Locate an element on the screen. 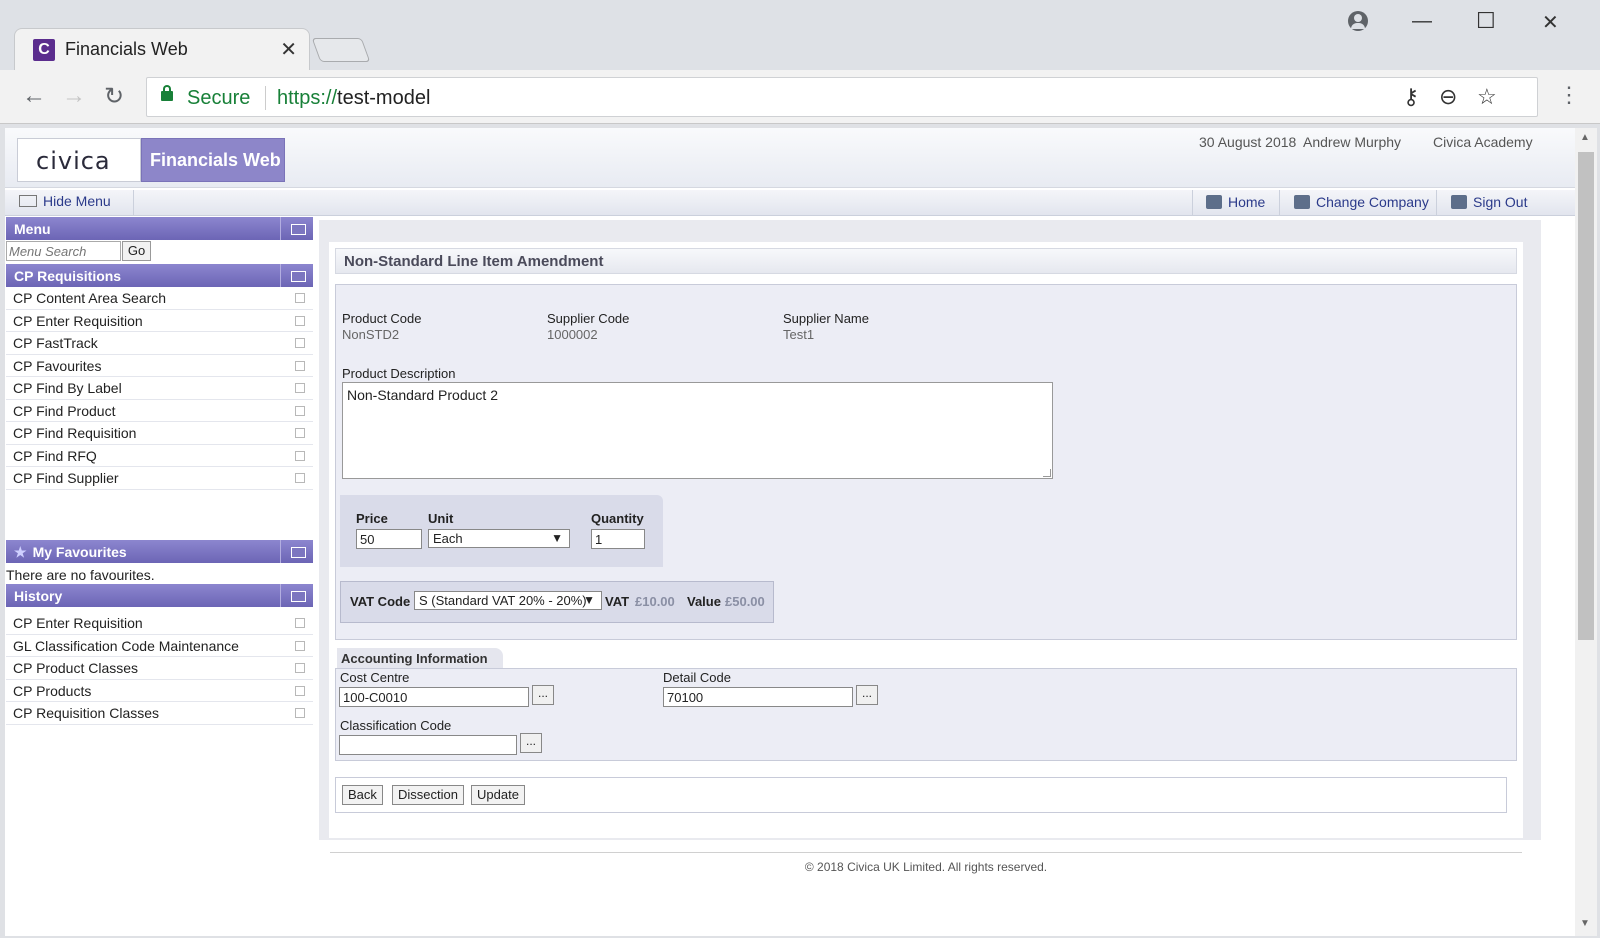  star-bookmark-icon: ☆ is located at coordinates (1487, 97).